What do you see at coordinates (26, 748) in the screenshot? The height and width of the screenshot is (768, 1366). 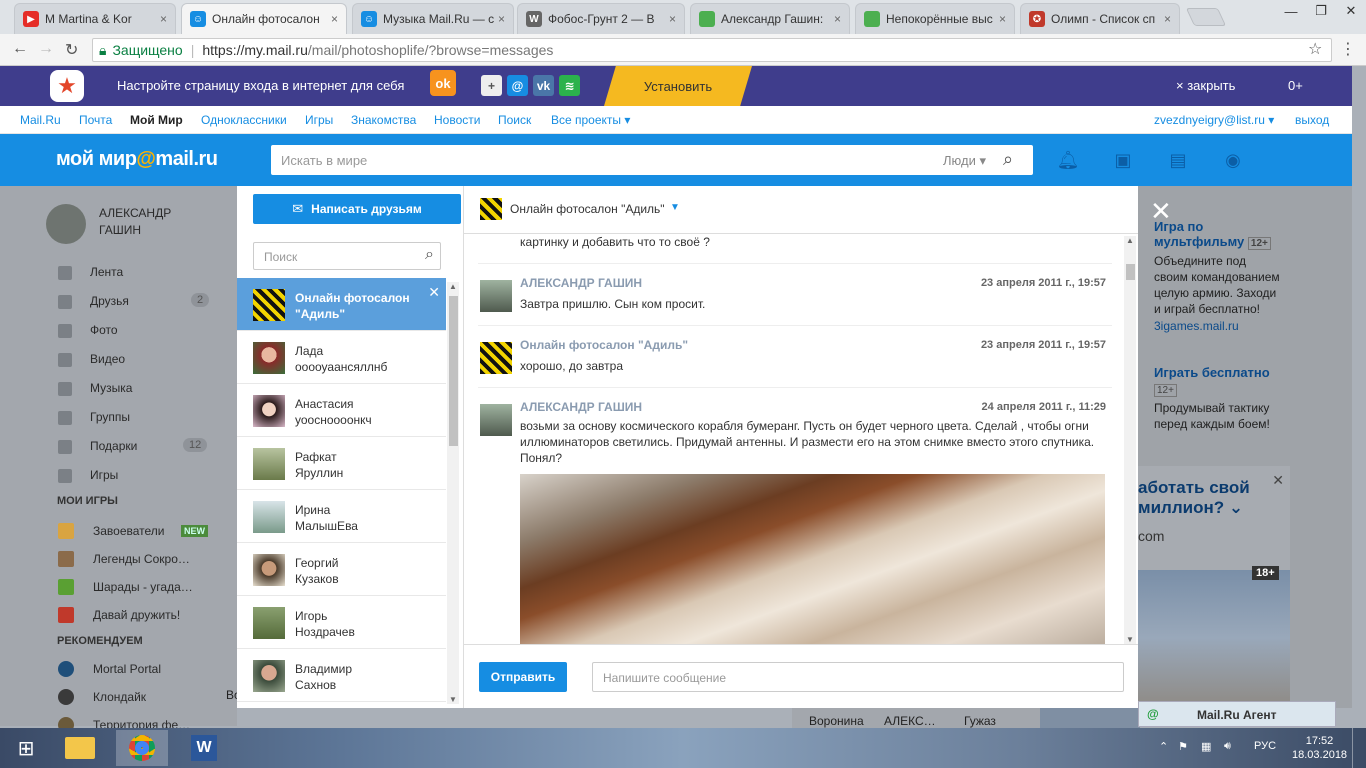 I see `windows-start-icon: ⊞` at bounding box center [26, 748].